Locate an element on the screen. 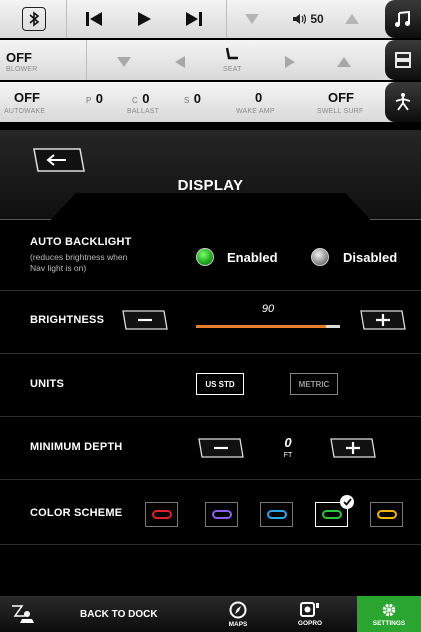  seat-left-button is located at coordinates (180, 62).